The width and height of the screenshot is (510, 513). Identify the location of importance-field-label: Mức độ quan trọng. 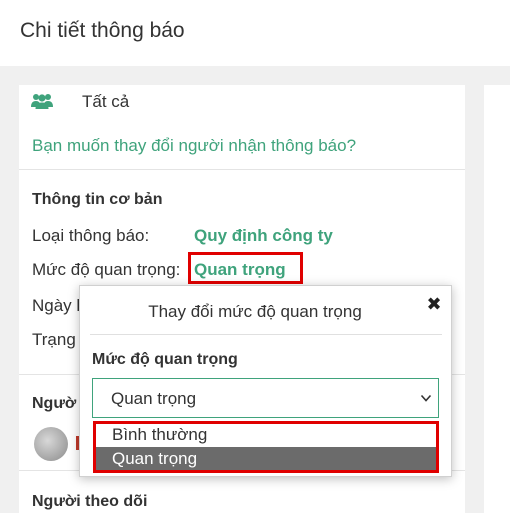
(165, 359).